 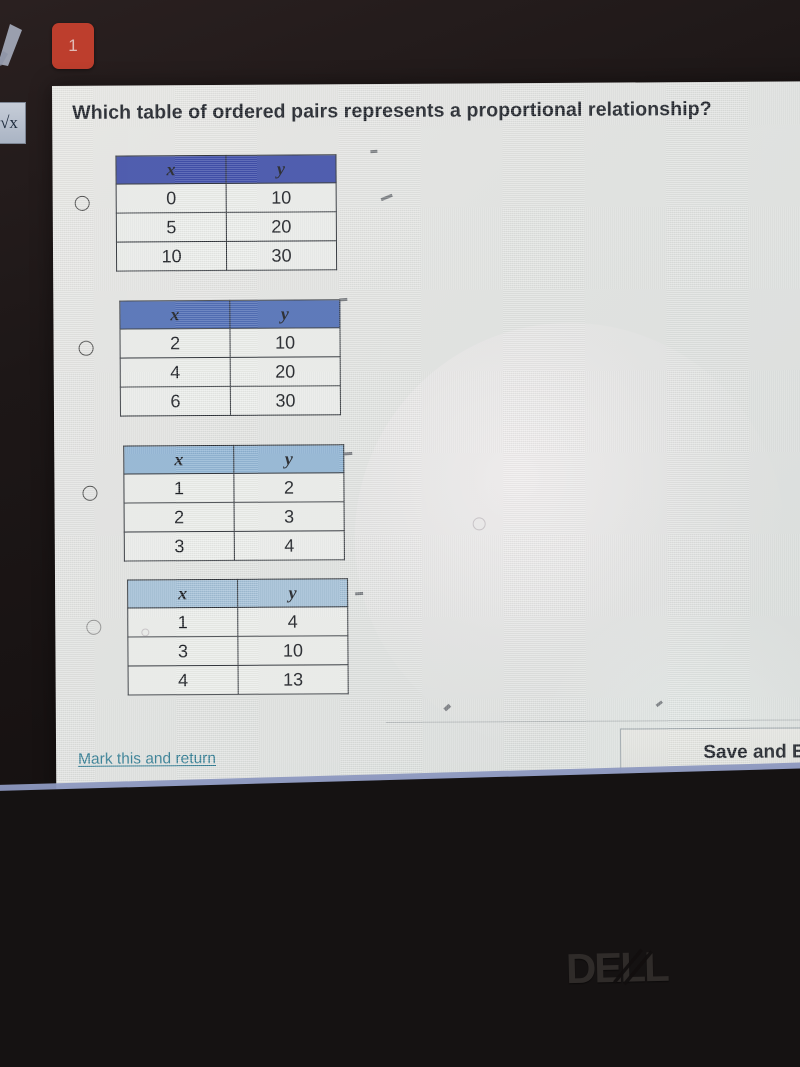 I want to click on table-row: 3 4, so click(x=234, y=546).